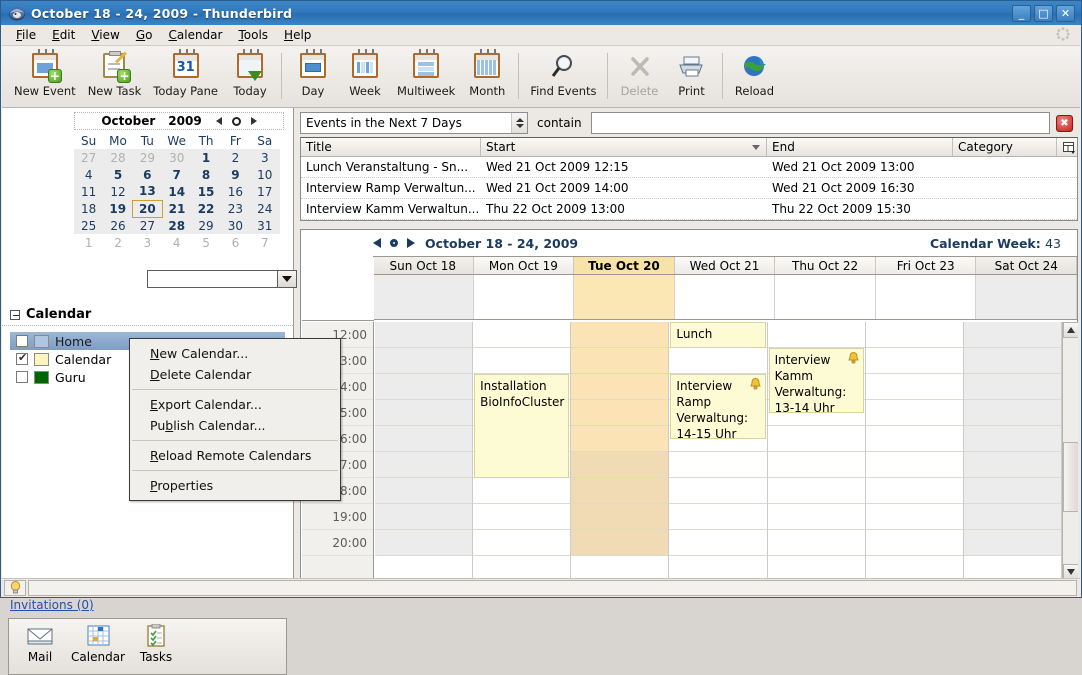 This screenshot has width=1082, height=675. What do you see at coordinates (118, 191) in the screenshot?
I see `mini-calendar-day: 12` at bounding box center [118, 191].